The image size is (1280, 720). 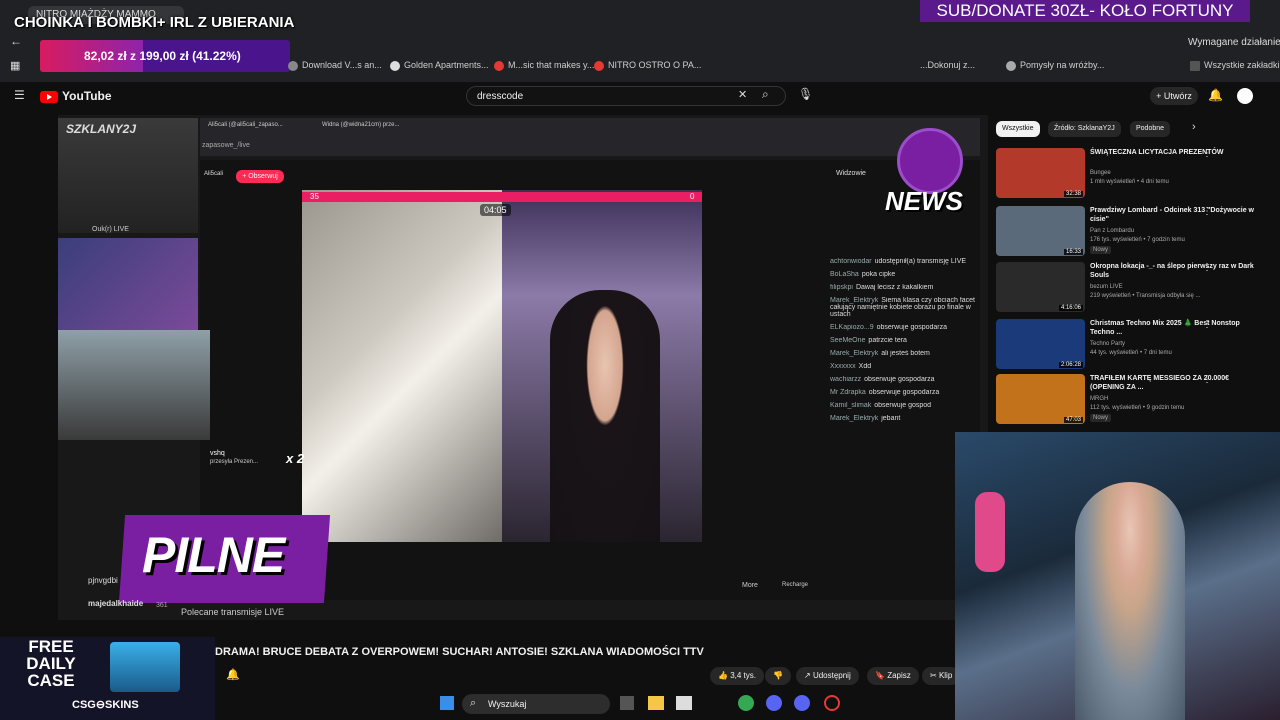 What do you see at coordinates (851, 173) in the screenshot?
I see `viewers-label: Widzowie` at bounding box center [851, 173].